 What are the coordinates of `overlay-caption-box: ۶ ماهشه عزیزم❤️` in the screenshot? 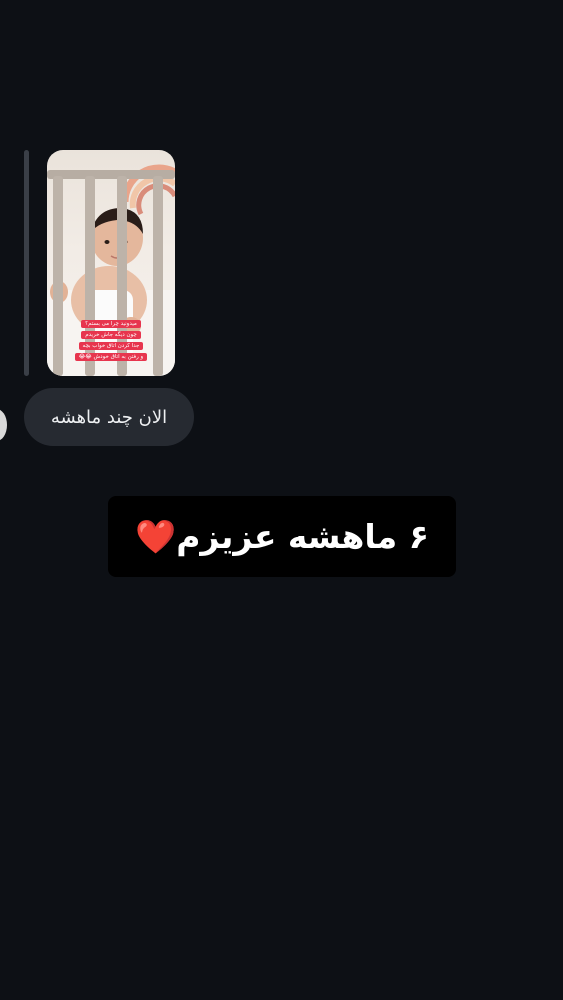 It's located at (282, 536).